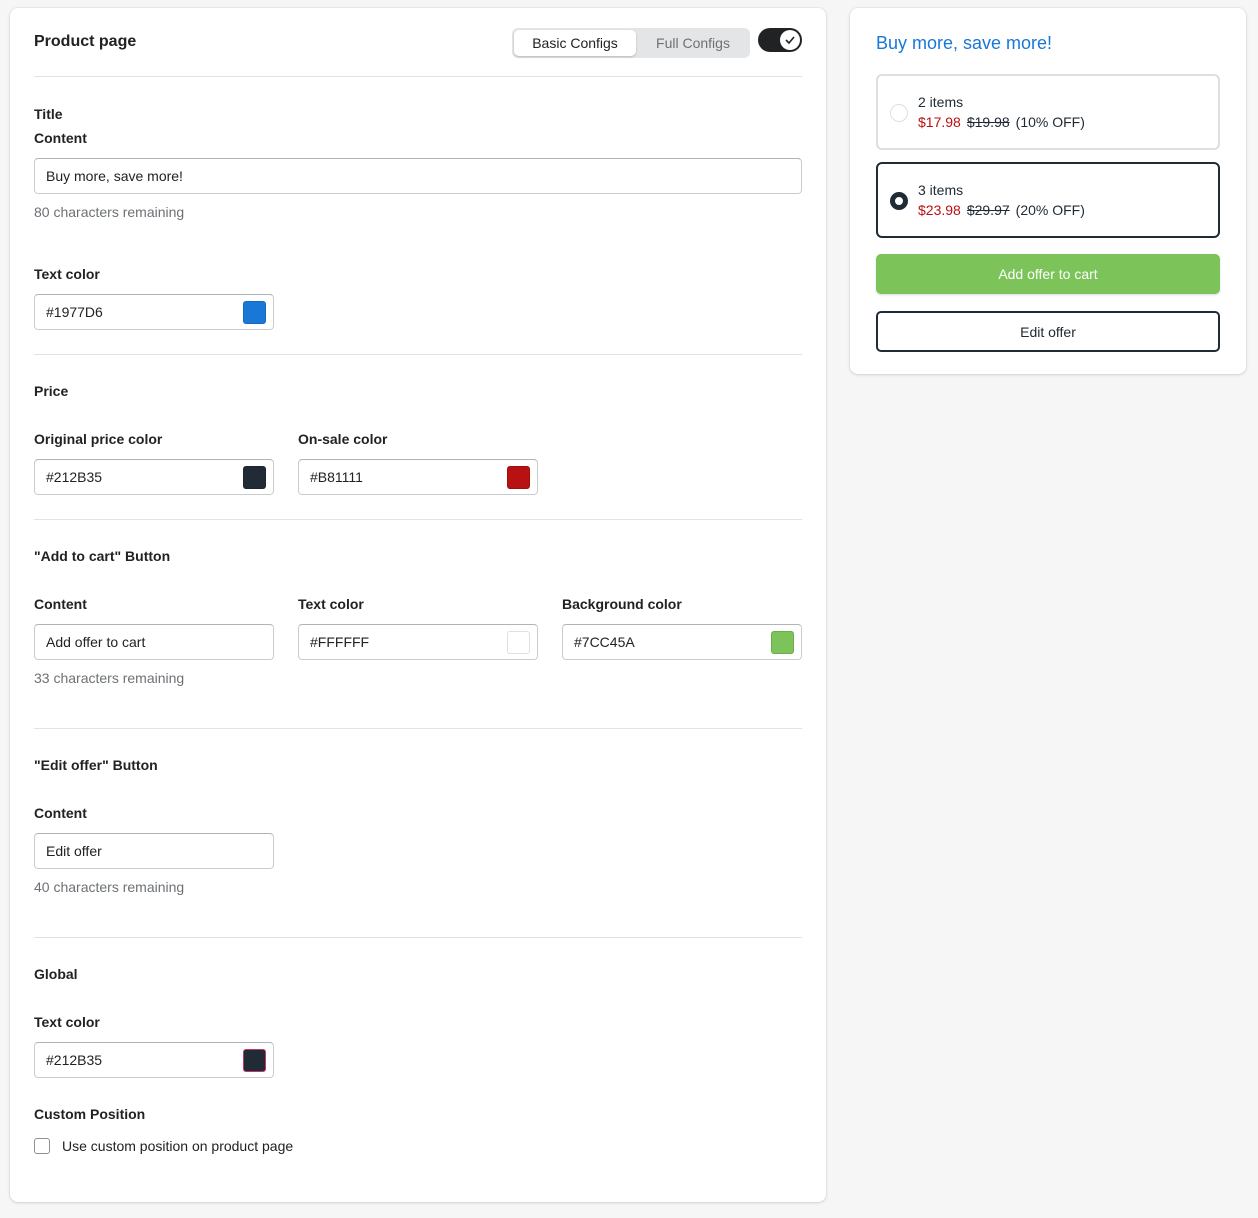 Image resolution: width=1258 pixels, height=1218 pixels. What do you see at coordinates (340, 642) in the screenshot?
I see `add-to-cart-text-color-value: #FFFFFF` at bounding box center [340, 642].